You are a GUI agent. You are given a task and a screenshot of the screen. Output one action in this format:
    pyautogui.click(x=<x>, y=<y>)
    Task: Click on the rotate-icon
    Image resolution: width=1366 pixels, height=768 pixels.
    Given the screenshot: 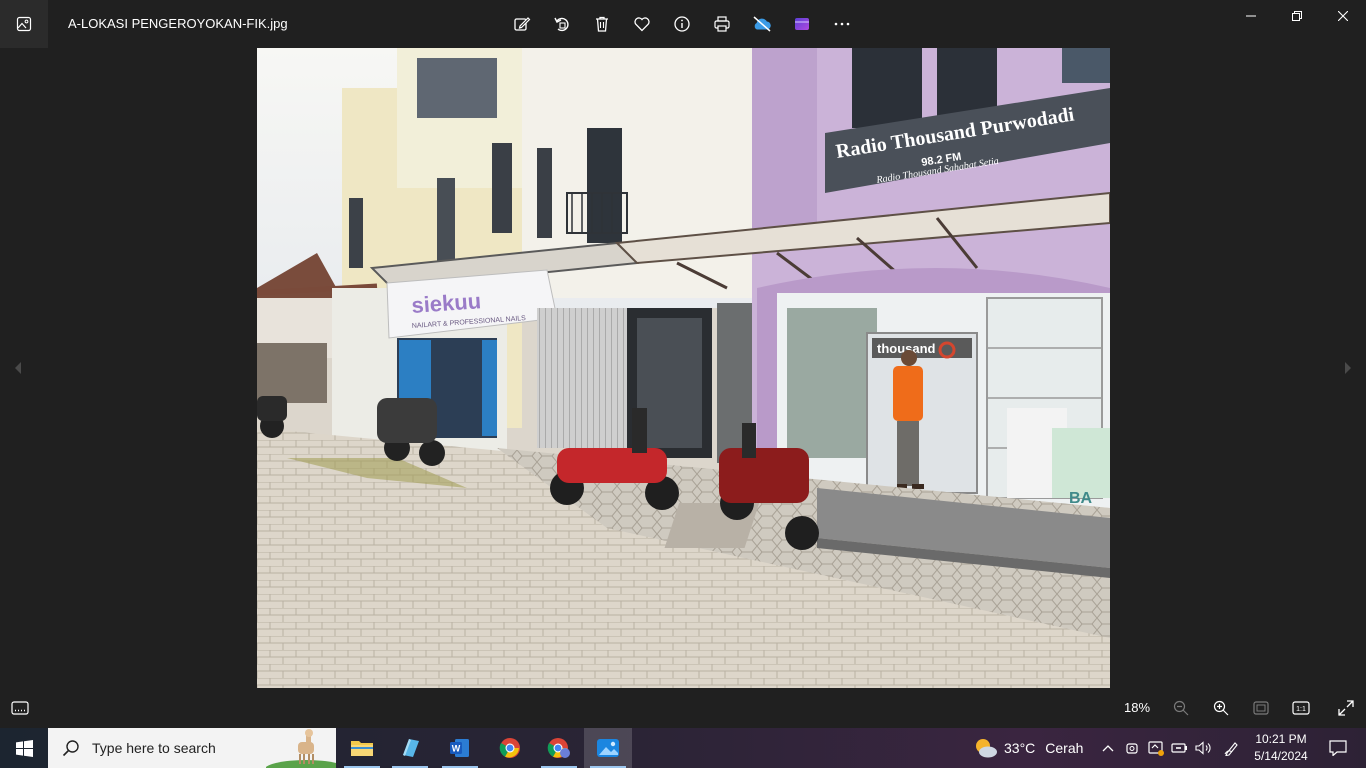 What is the action you would take?
    pyautogui.click(x=561, y=24)
    